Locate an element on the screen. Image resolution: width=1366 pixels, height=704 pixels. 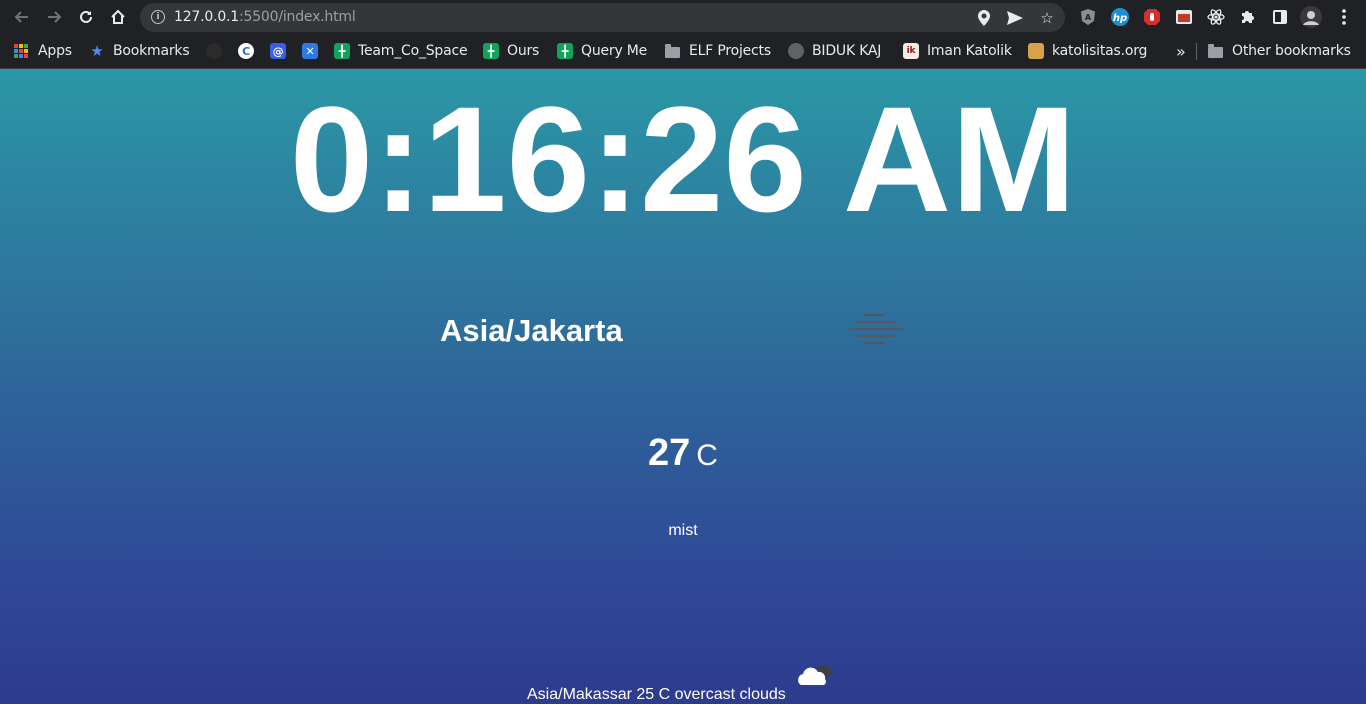
home-button is located at coordinates (118, 17).